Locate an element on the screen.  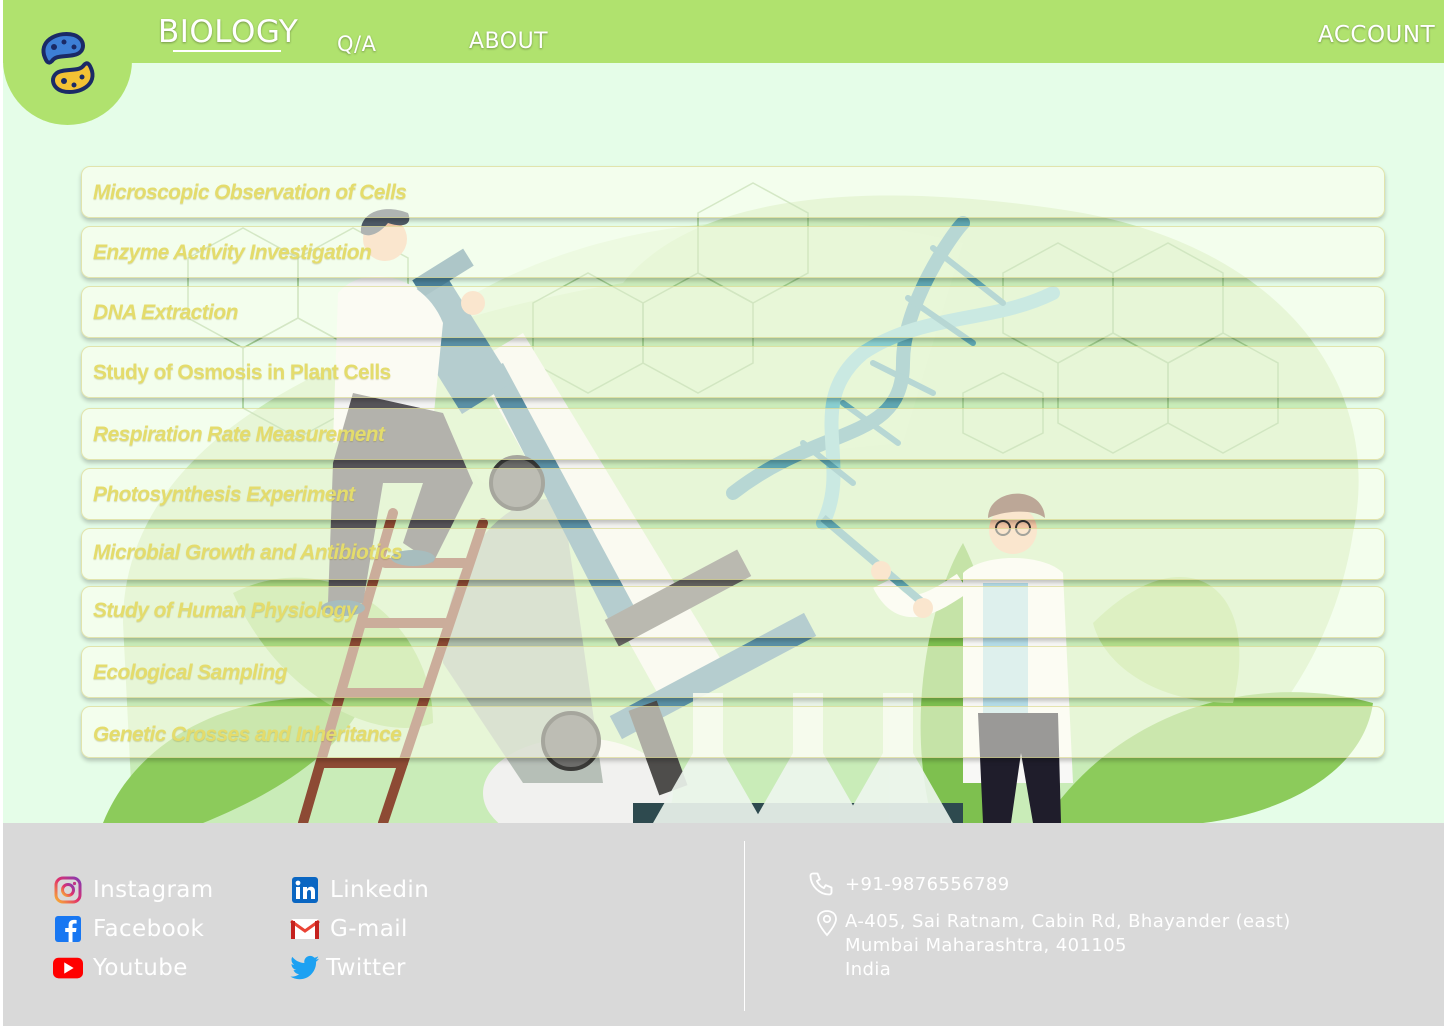
gmail-link: G-mail is located at coordinates (349, 929).